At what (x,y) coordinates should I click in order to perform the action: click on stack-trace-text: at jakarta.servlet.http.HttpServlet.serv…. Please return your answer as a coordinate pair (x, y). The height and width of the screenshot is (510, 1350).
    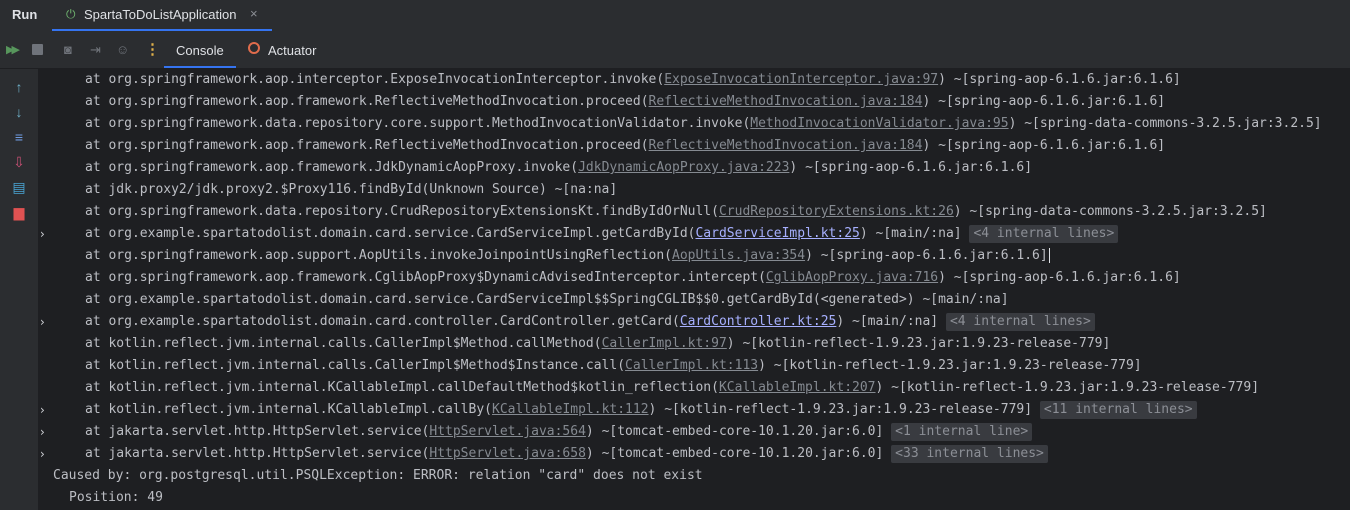
    Looking at the image, I should click on (559, 432).